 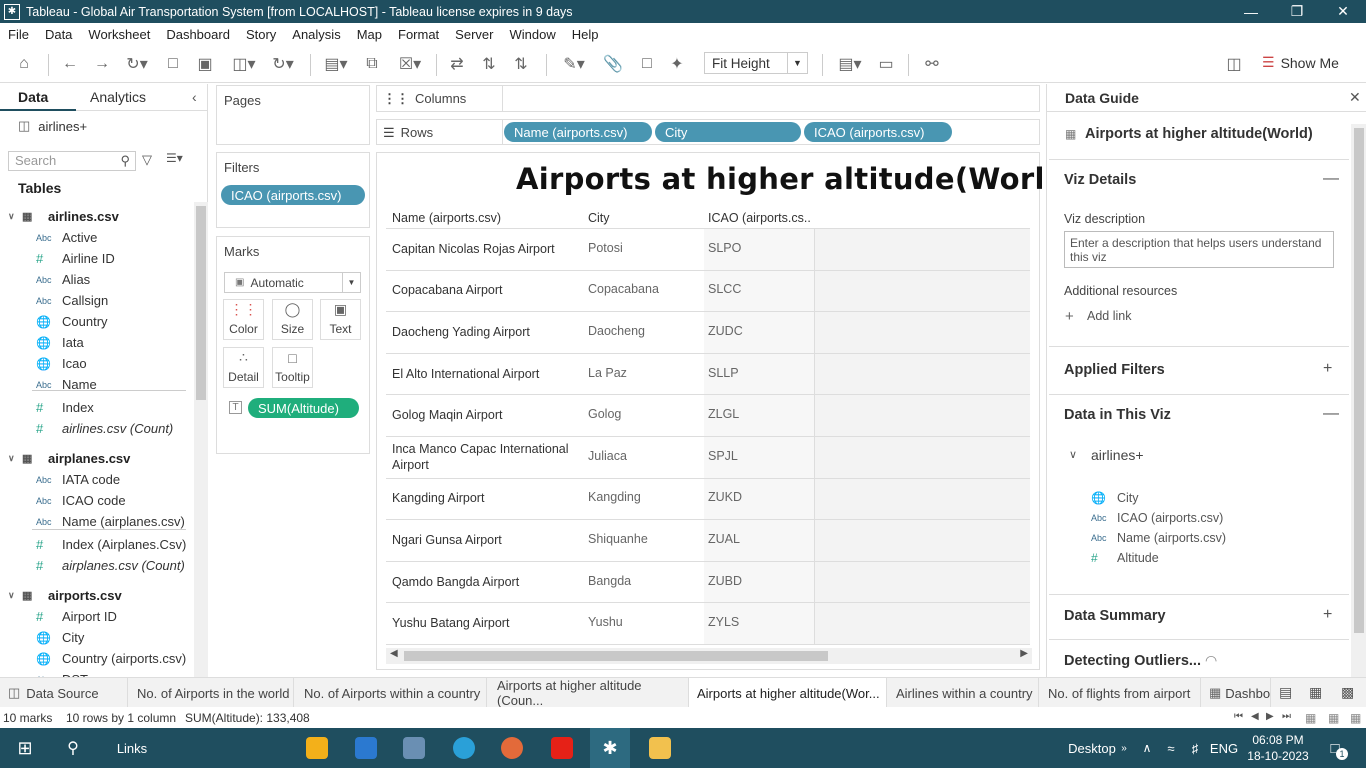 I want to click on field-item: # Index (Airplanes.Csv), so click(x=95, y=544).